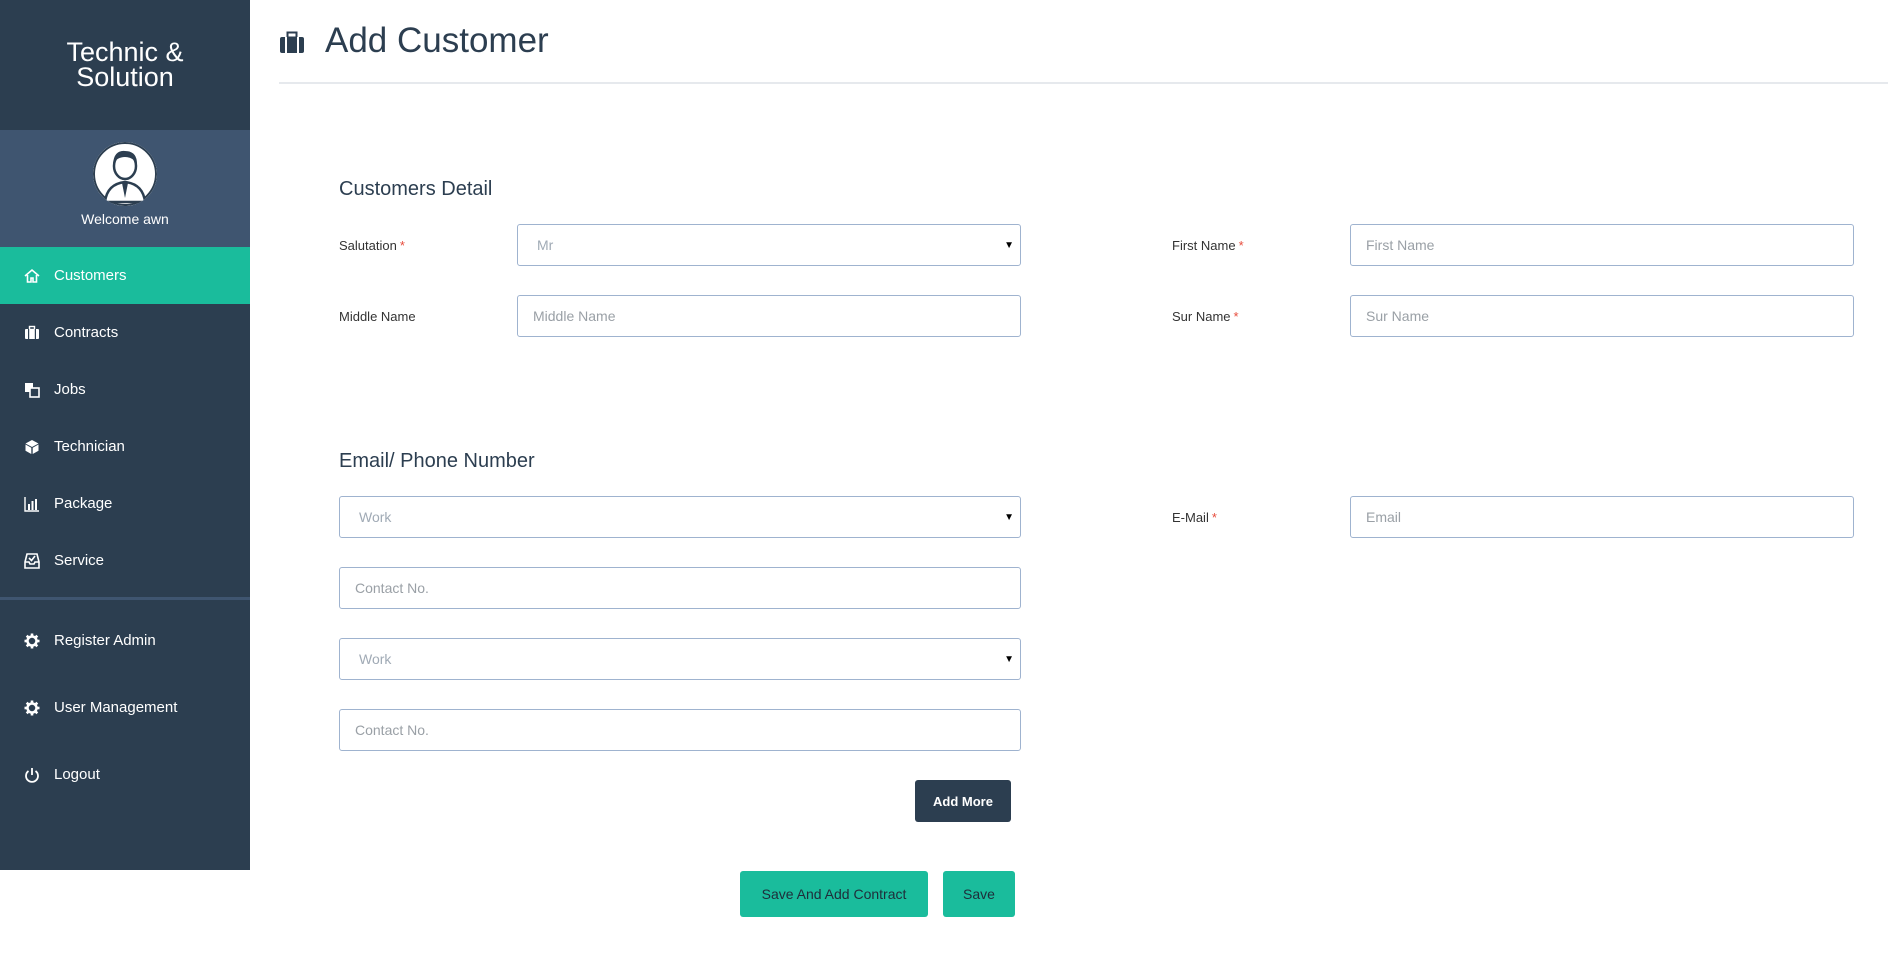  I want to click on save-button: Save, so click(979, 894).